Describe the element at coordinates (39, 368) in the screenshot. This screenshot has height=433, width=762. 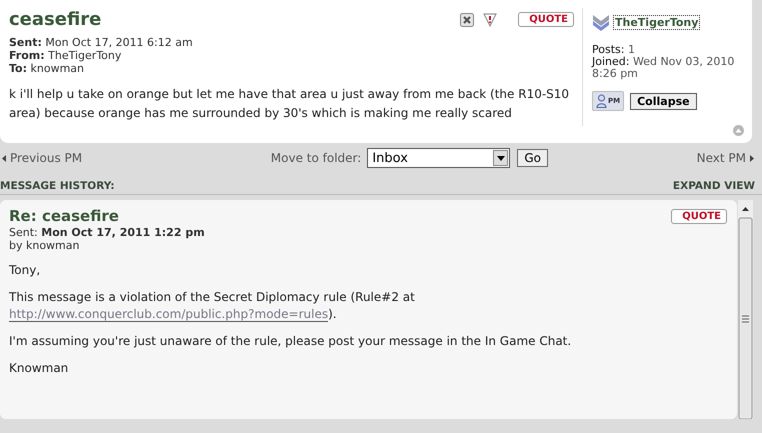
I see `message-paragraph: Knowman` at that location.